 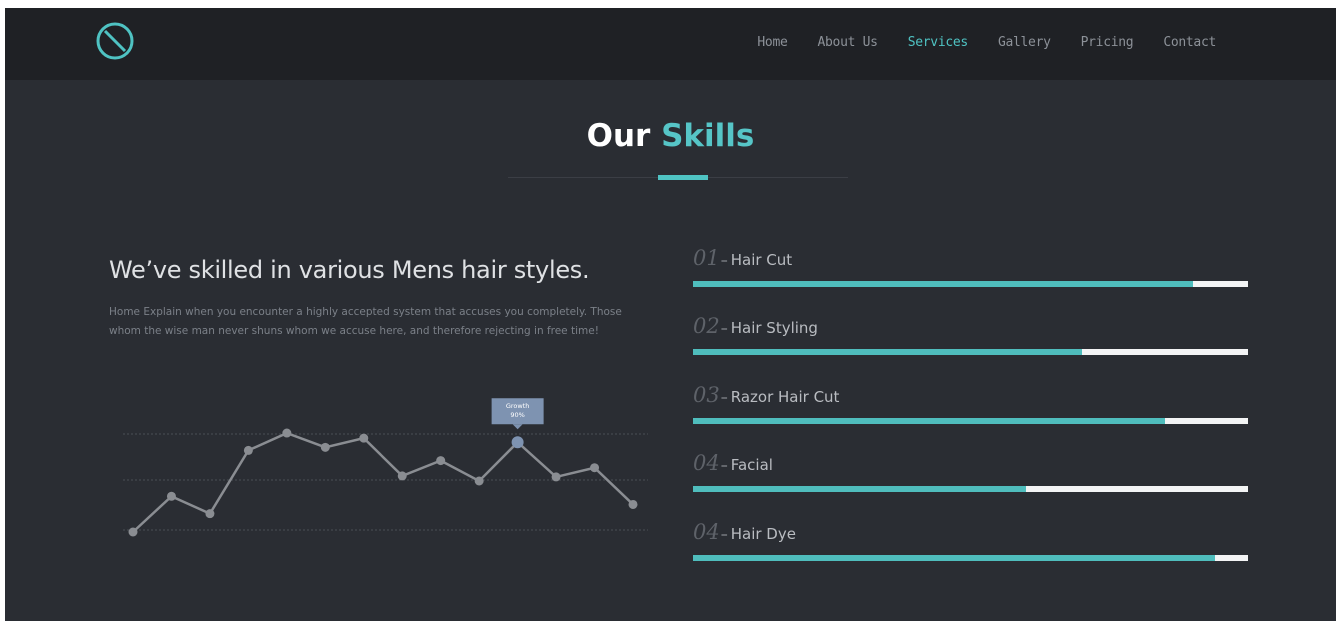 What do you see at coordinates (706, 326) in the screenshot?
I see `skill-number: 02` at bounding box center [706, 326].